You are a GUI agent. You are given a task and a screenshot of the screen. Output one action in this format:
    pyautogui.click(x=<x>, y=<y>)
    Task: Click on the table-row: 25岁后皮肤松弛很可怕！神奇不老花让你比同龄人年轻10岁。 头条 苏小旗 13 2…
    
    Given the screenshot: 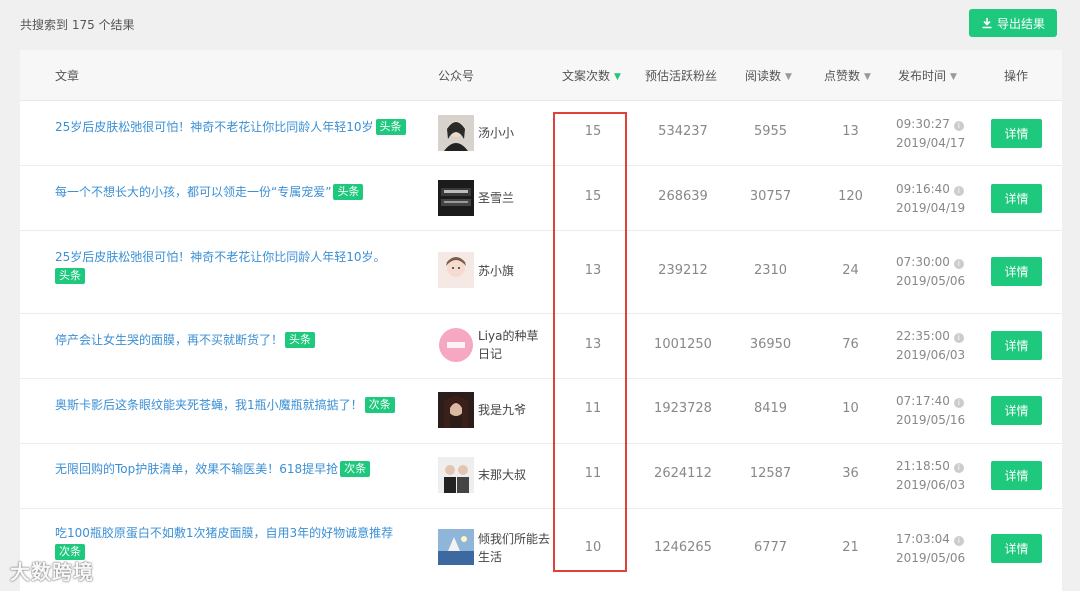 What is the action you would take?
    pyautogui.click(x=541, y=272)
    